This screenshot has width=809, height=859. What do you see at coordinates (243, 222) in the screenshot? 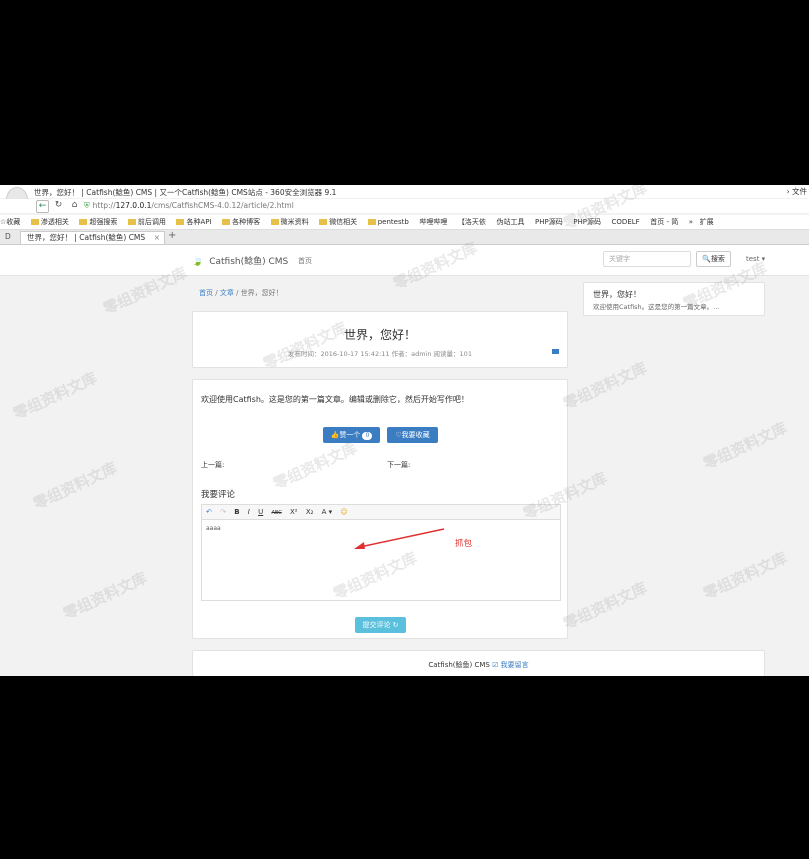
I see `bookmark-item: 各种博客` at bounding box center [243, 222].